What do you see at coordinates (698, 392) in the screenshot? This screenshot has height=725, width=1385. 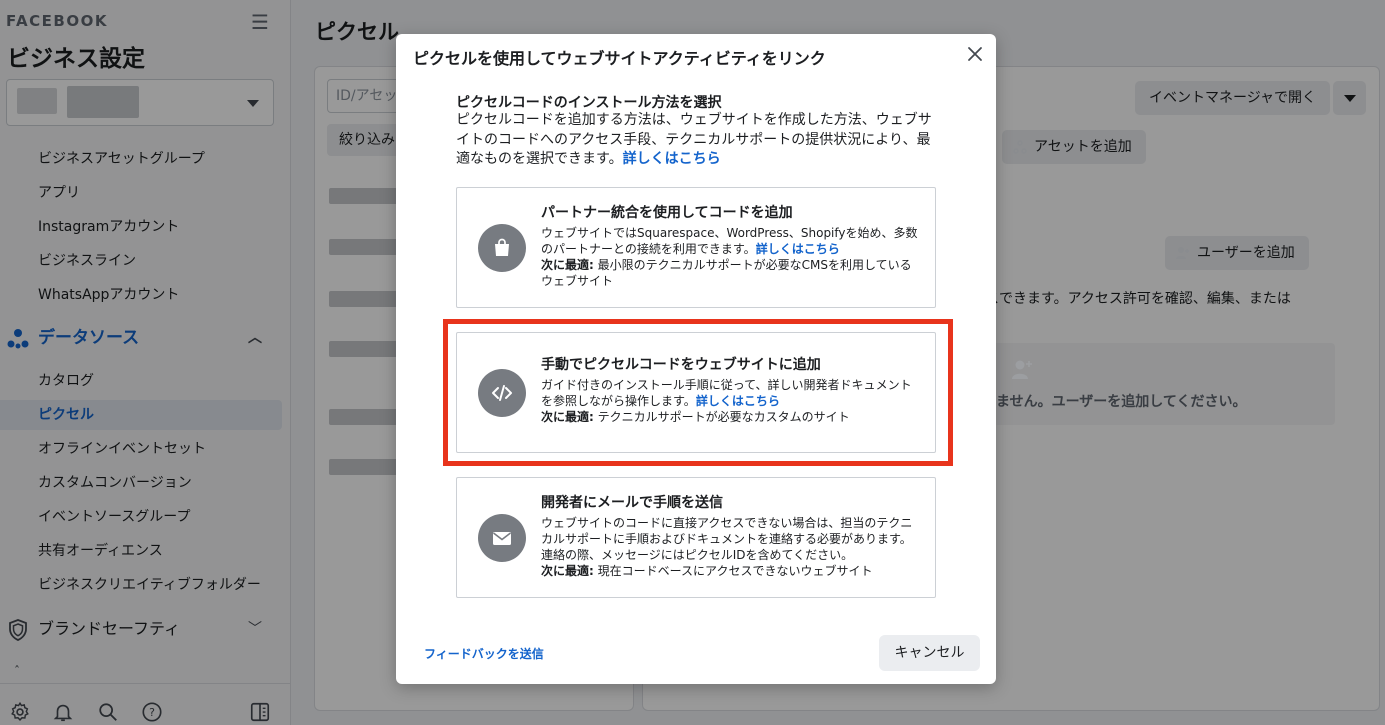 I see `highlight-annotation` at bounding box center [698, 392].